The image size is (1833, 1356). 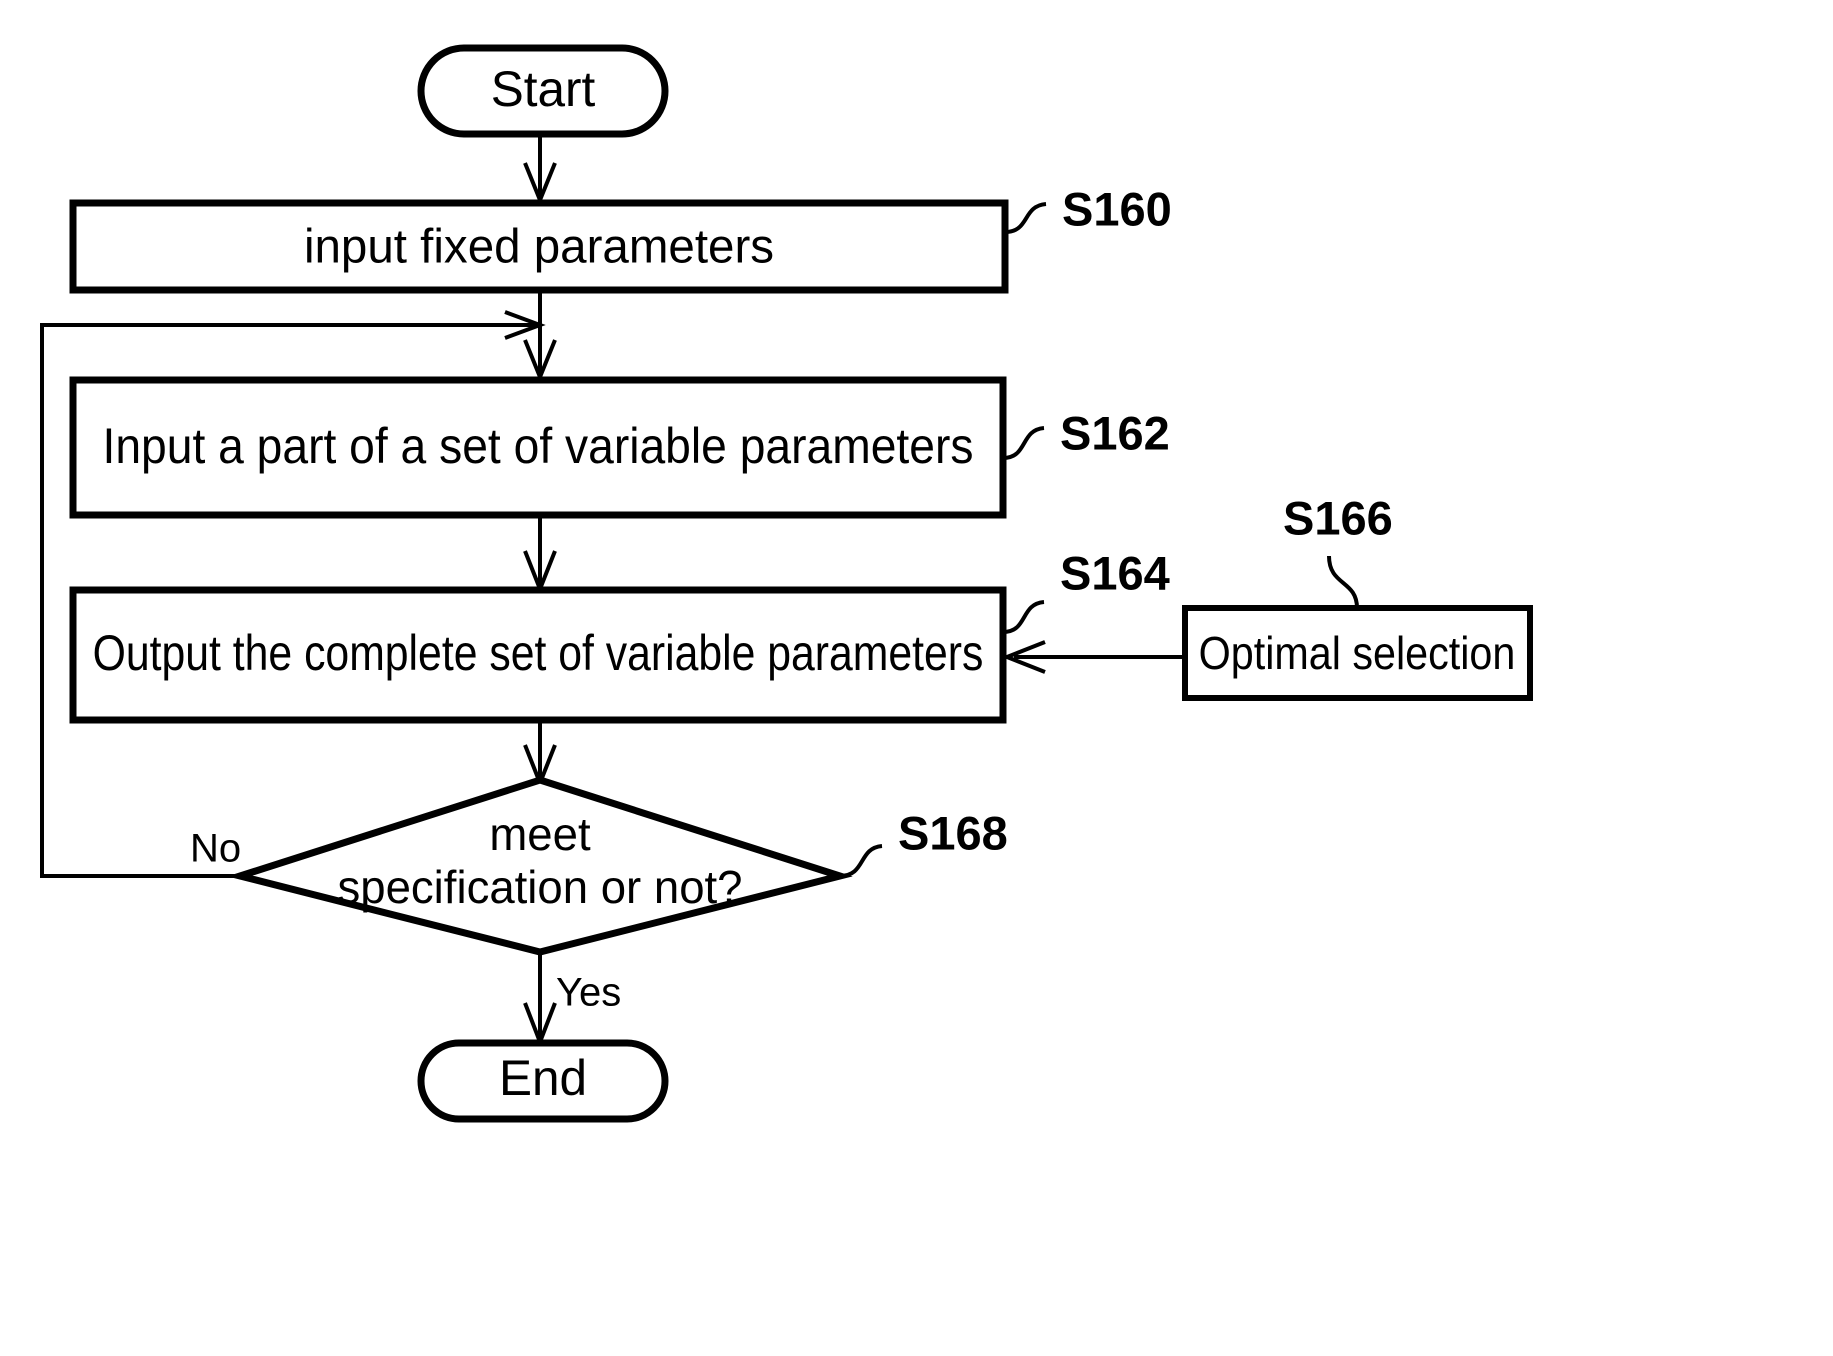 I want to click on connector-start-to-s160, so click(x=540, y=169).